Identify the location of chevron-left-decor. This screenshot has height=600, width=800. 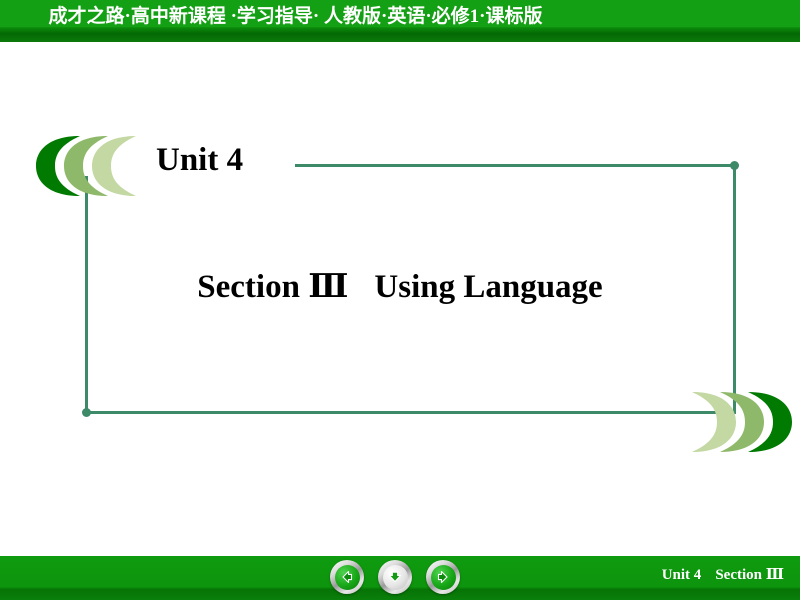
(86, 166).